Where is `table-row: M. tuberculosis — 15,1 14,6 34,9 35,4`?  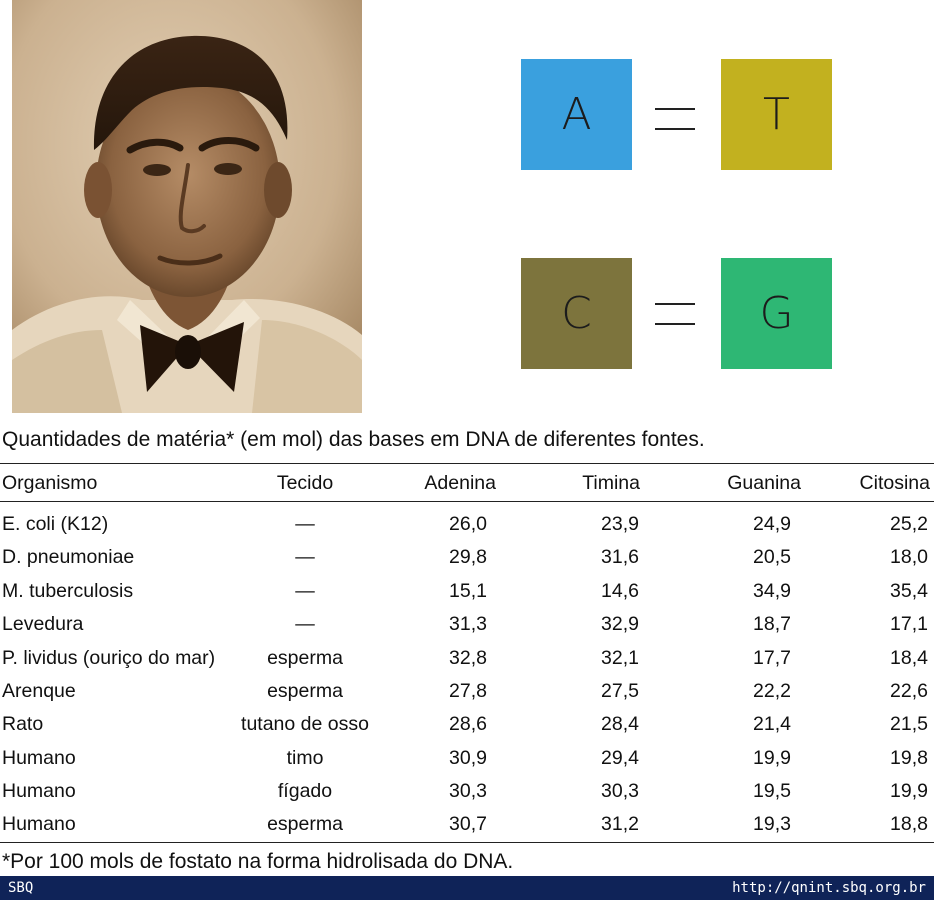 table-row: M. tuberculosis — 15,1 14,6 34,9 35,4 is located at coordinates (467, 591).